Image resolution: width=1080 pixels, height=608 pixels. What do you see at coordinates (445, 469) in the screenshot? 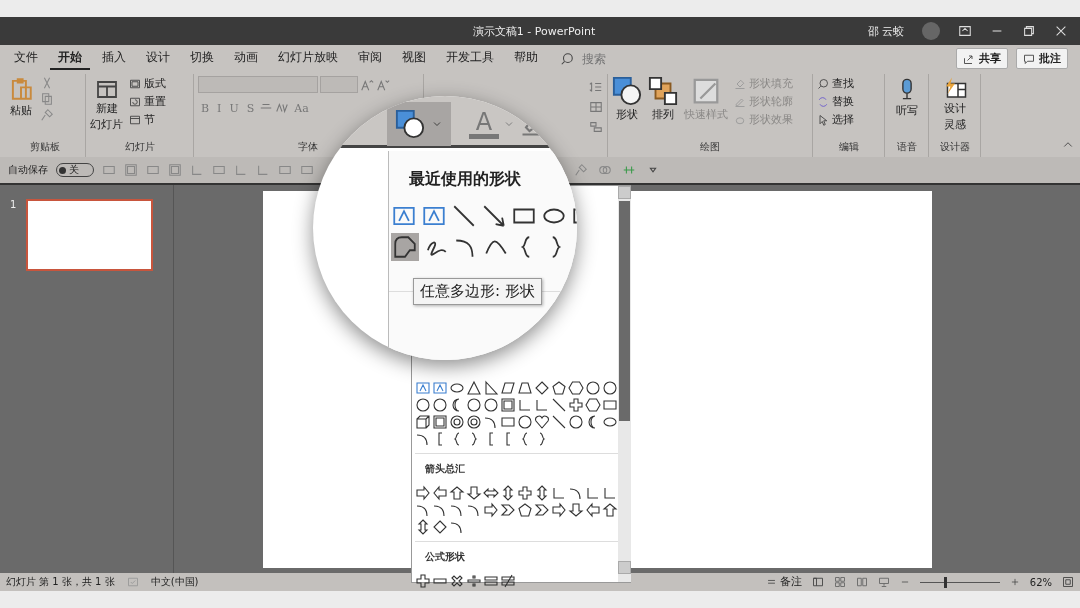
I see `section-title: 箭头总汇` at bounding box center [445, 469].